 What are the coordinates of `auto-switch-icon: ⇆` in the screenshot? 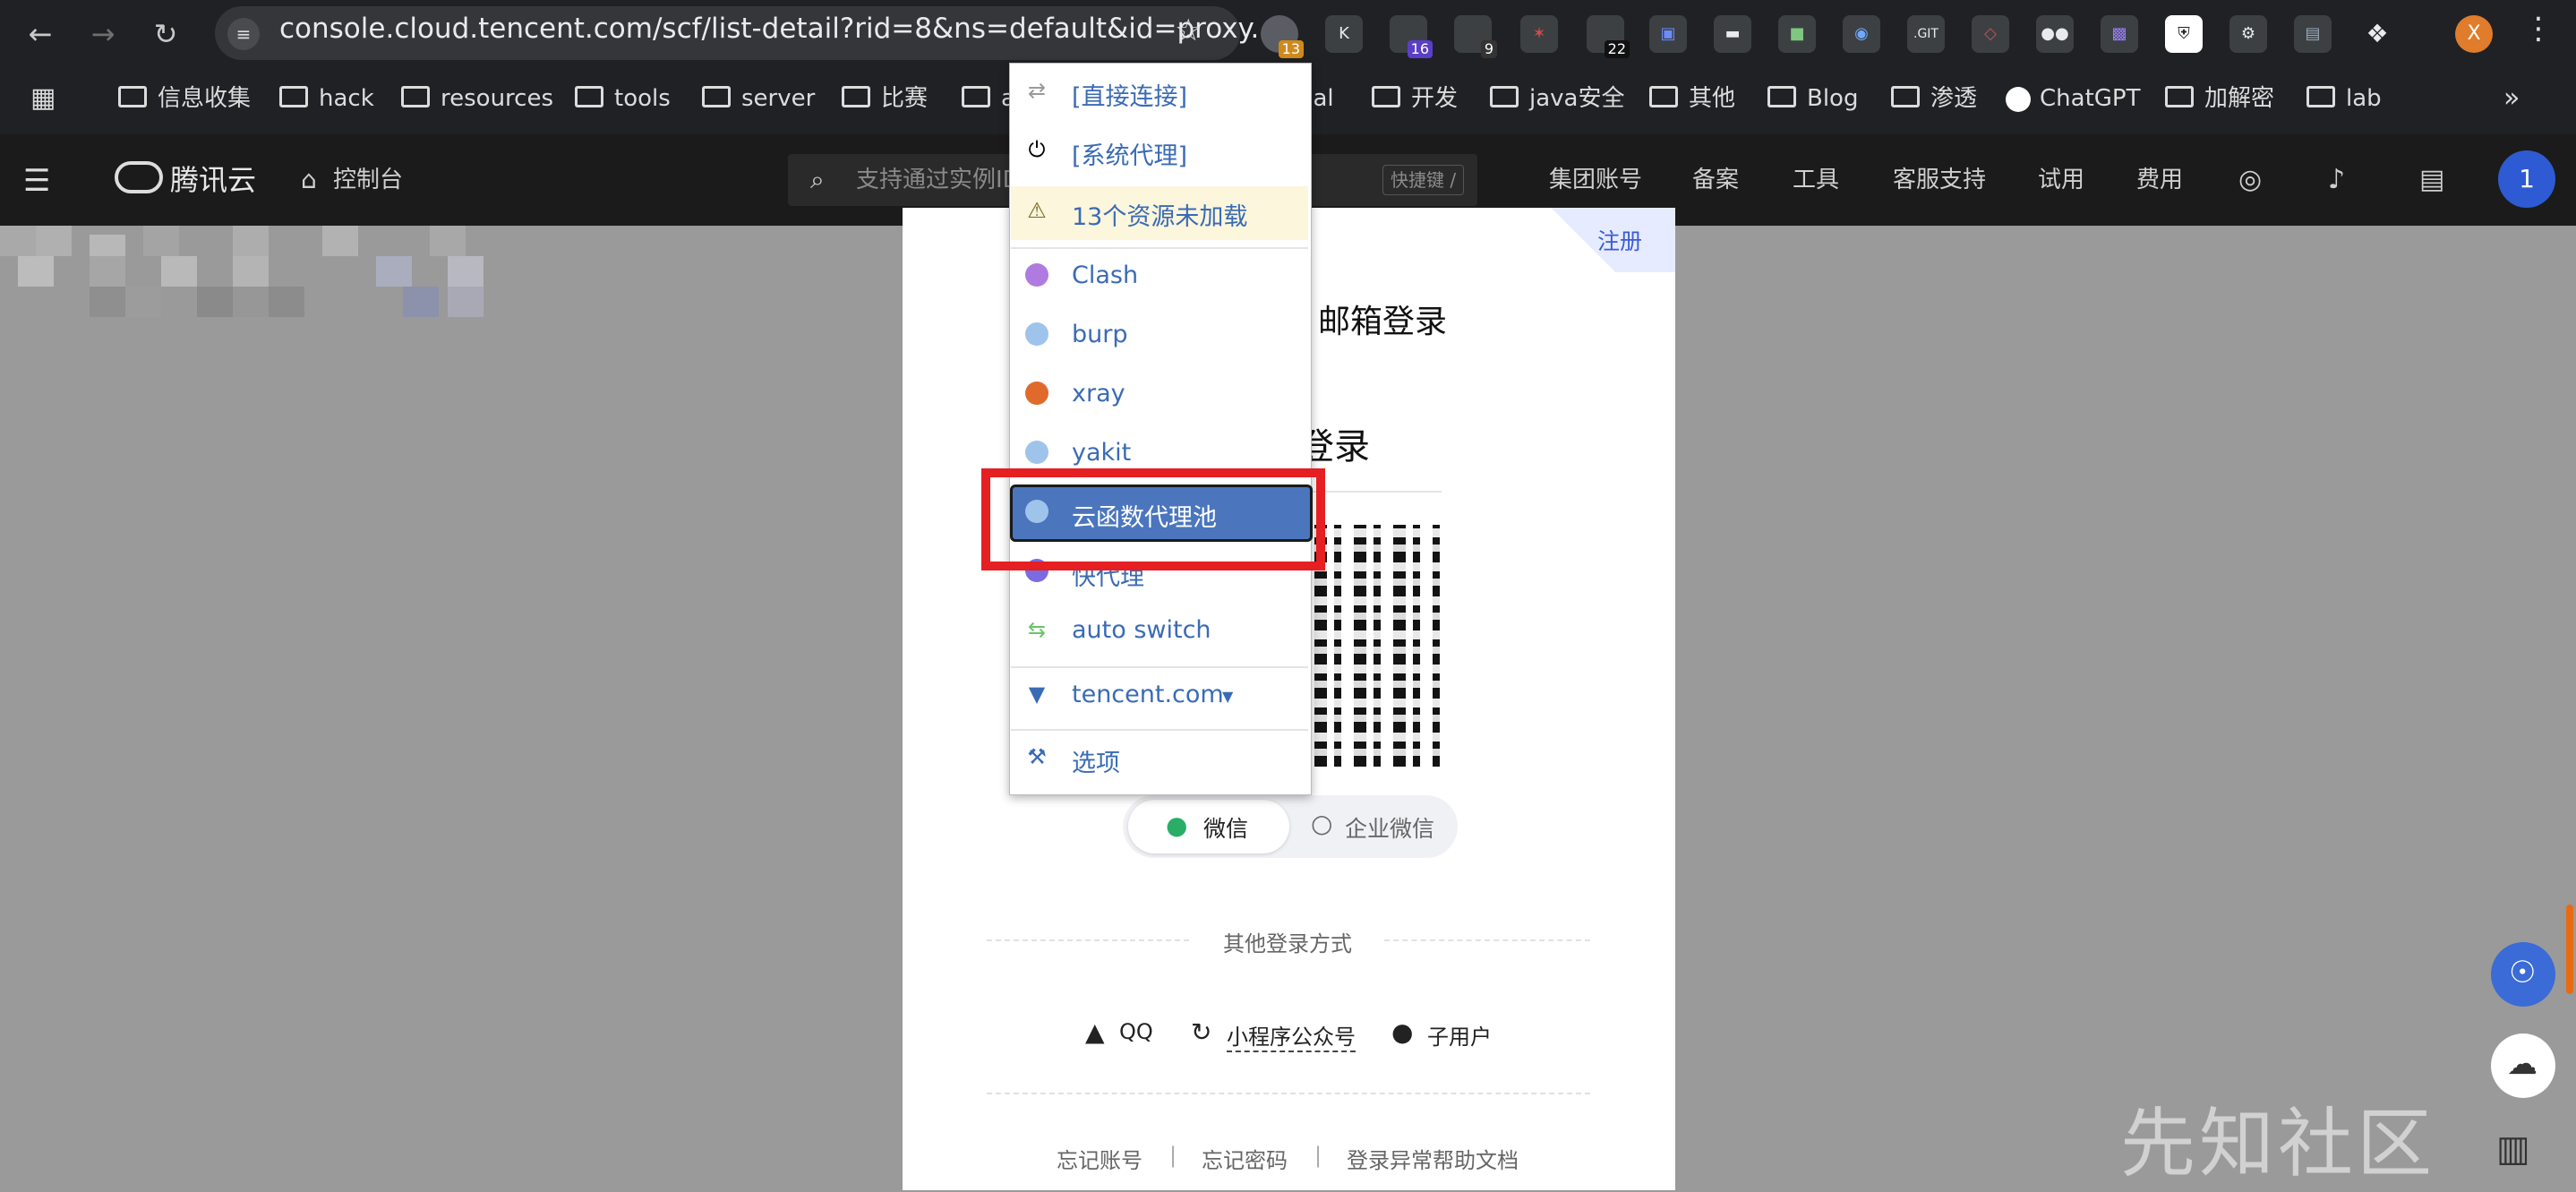 It's located at (1037, 629).